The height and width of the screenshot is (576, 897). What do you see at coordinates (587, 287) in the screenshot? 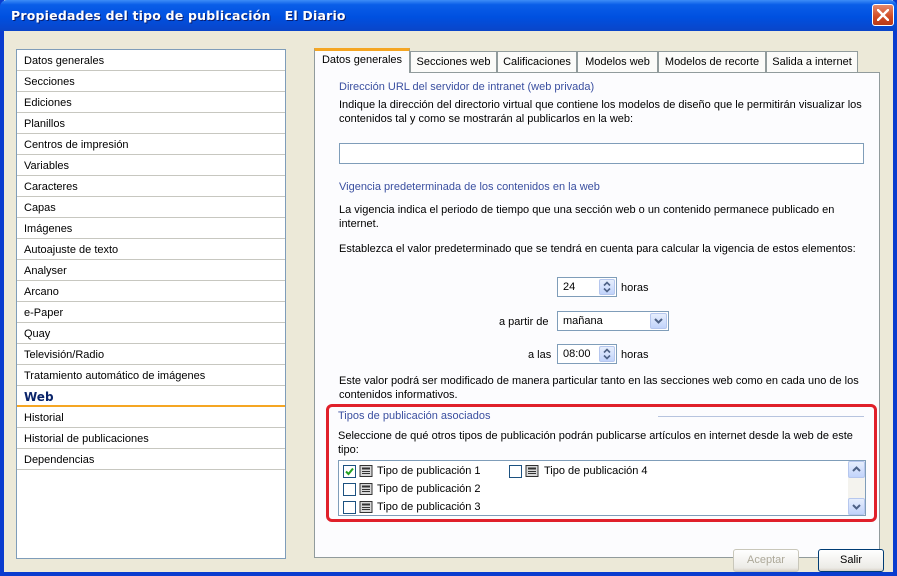
I see `hours-spinner: 24` at bounding box center [587, 287].